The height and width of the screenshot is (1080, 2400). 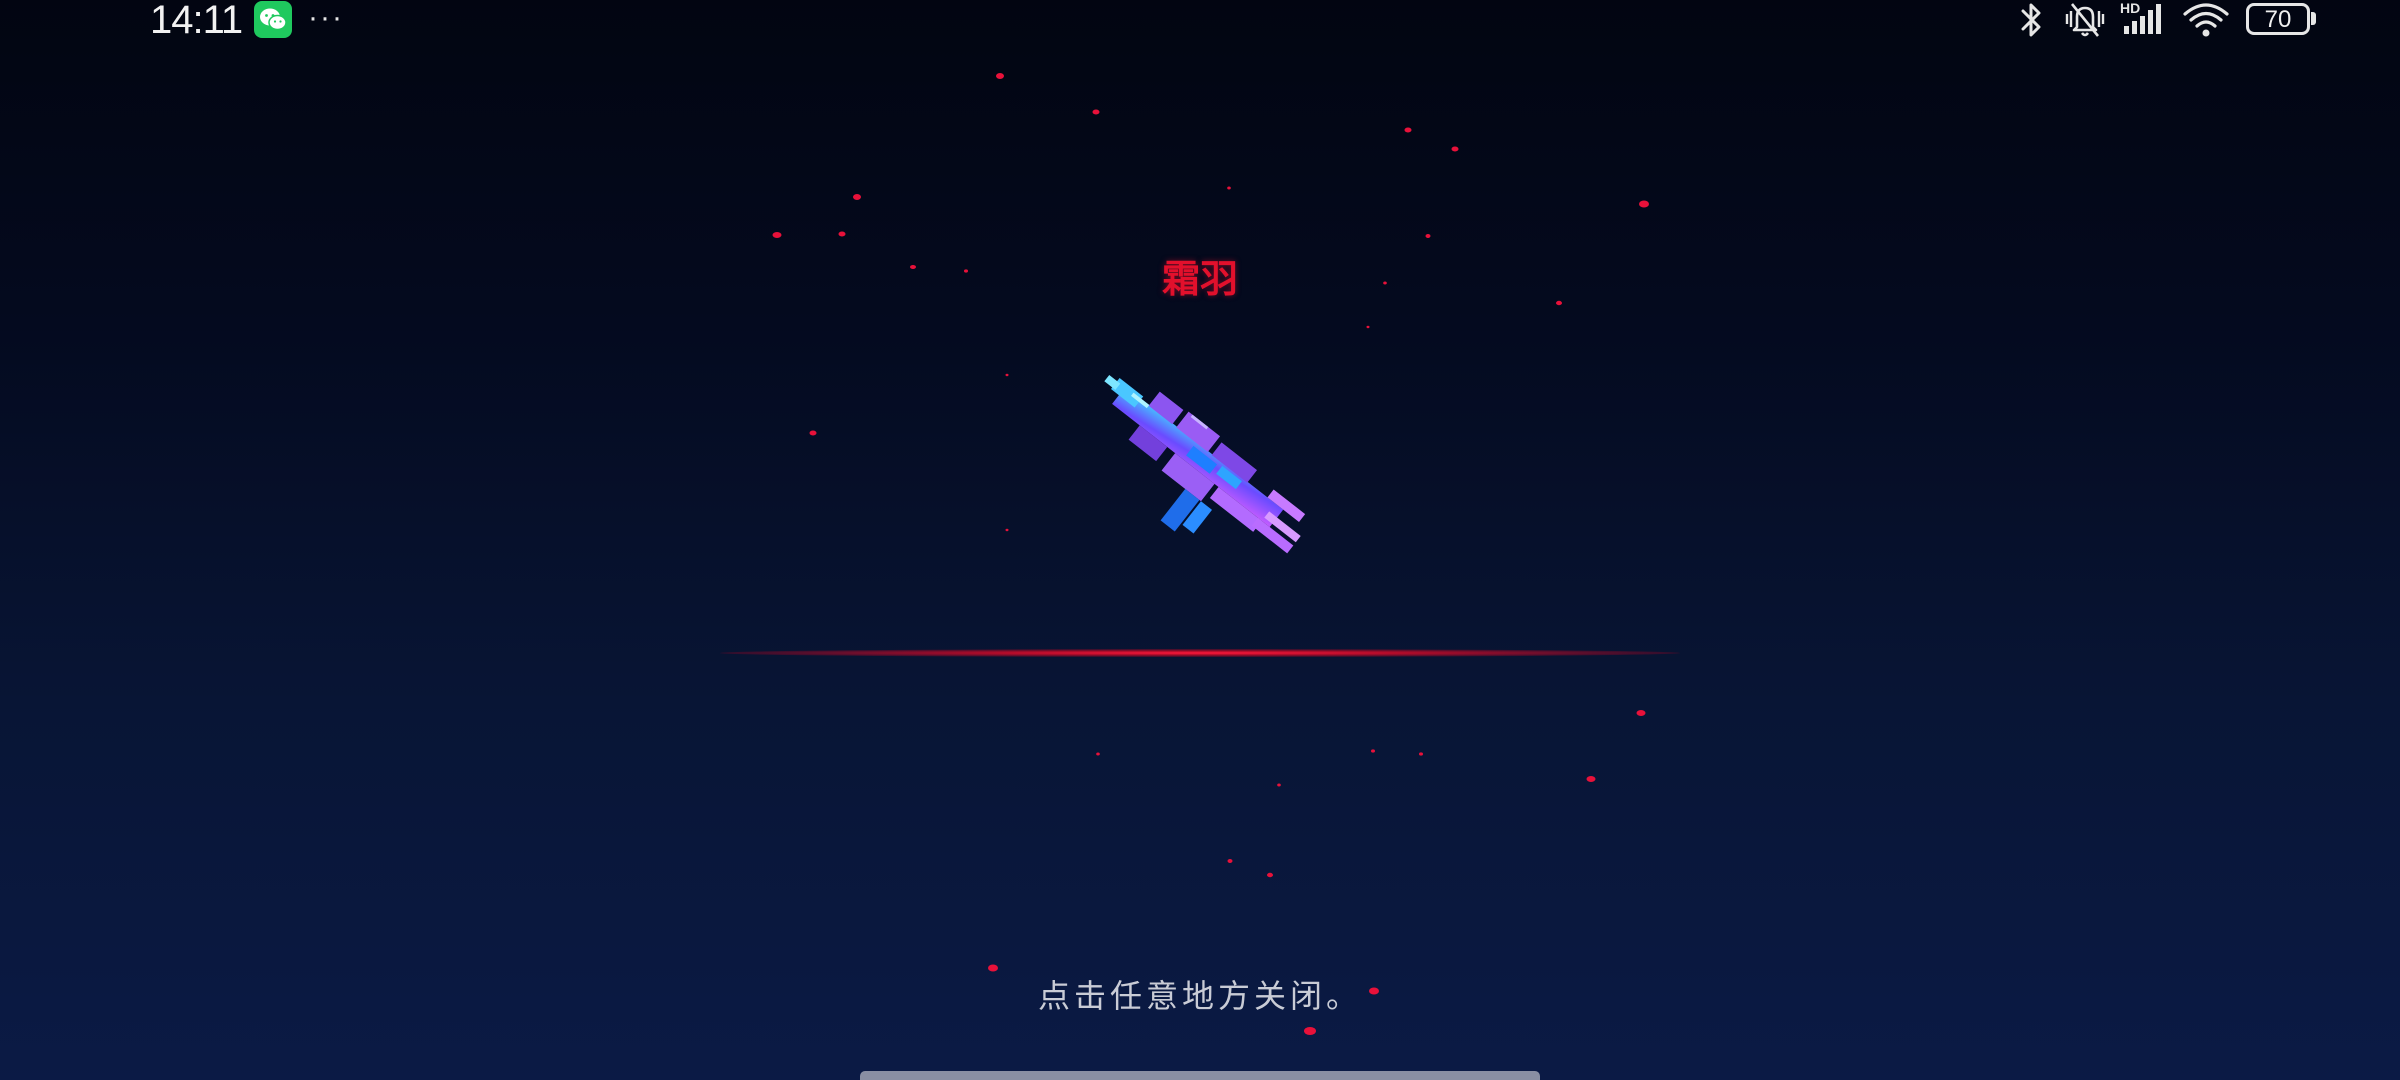 What do you see at coordinates (1200, 1075) in the screenshot?
I see `home-indicator` at bounding box center [1200, 1075].